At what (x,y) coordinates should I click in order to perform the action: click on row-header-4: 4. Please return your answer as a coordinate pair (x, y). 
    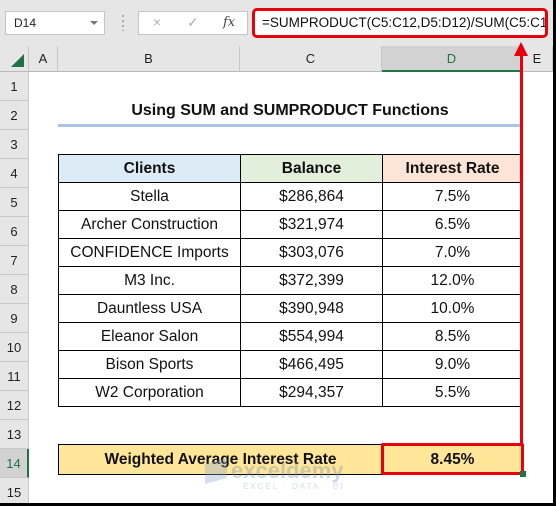
    Looking at the image, I should click on (14, 173).